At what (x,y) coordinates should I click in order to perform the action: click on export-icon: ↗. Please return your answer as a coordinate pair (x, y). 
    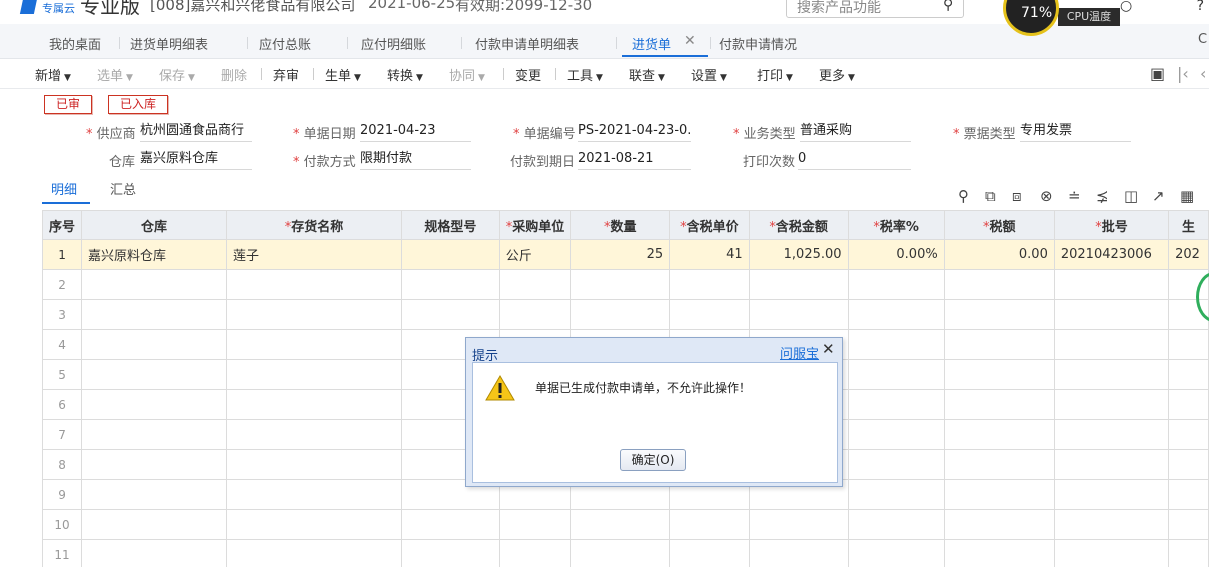
    Looking at the image, I should click on (1158, 196).